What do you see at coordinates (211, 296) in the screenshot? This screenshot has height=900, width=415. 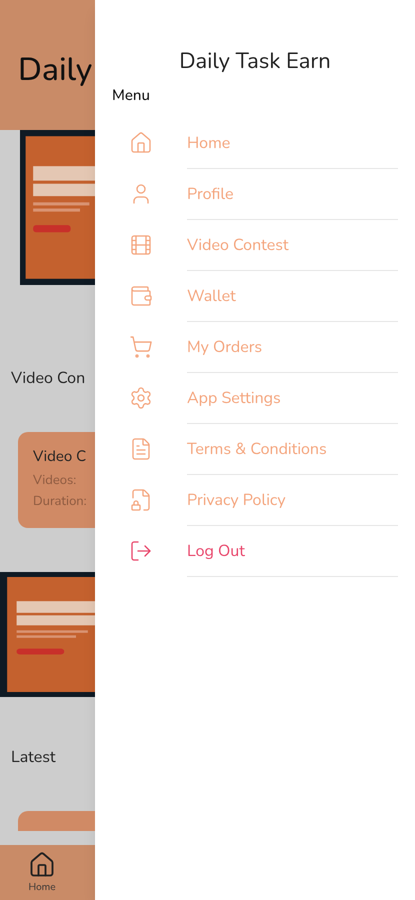 I see `menu-item: Wallet` at bounding box center [211, 296].